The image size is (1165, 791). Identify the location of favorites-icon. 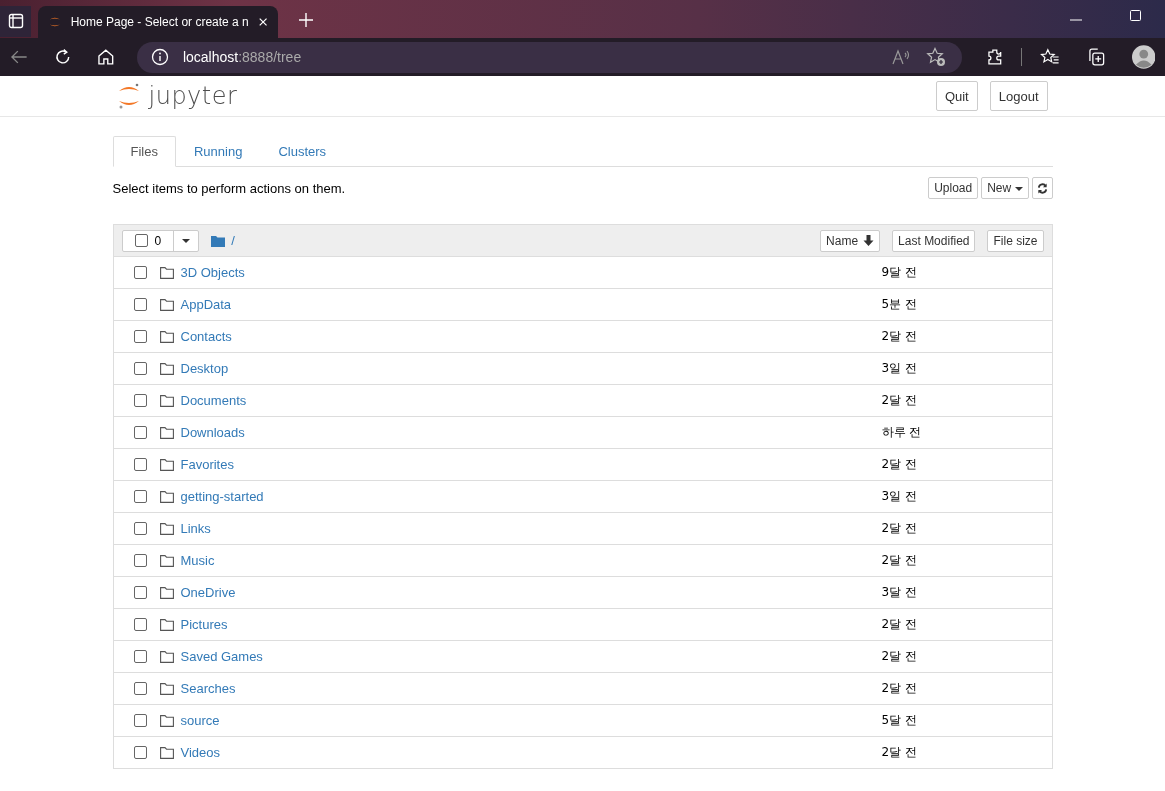
(1050, 57).